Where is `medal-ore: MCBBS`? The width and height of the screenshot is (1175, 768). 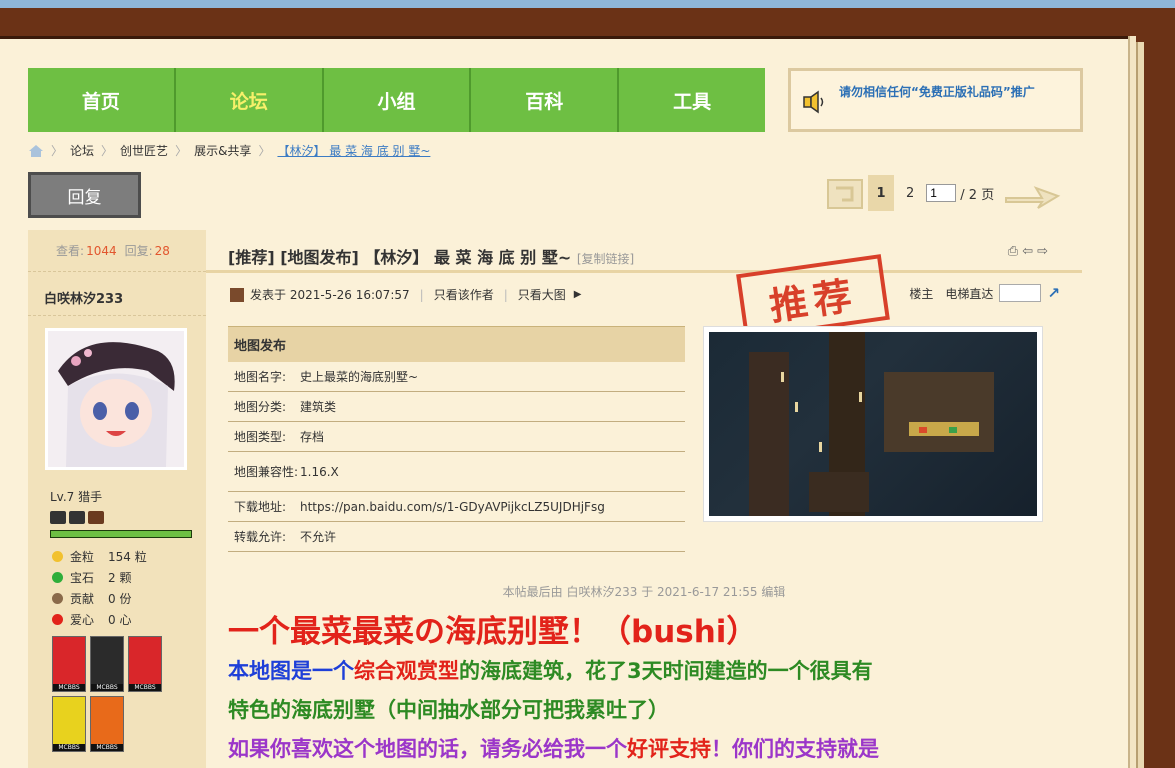
medal-ore: MCBBS is located at coordinates (107, 664).